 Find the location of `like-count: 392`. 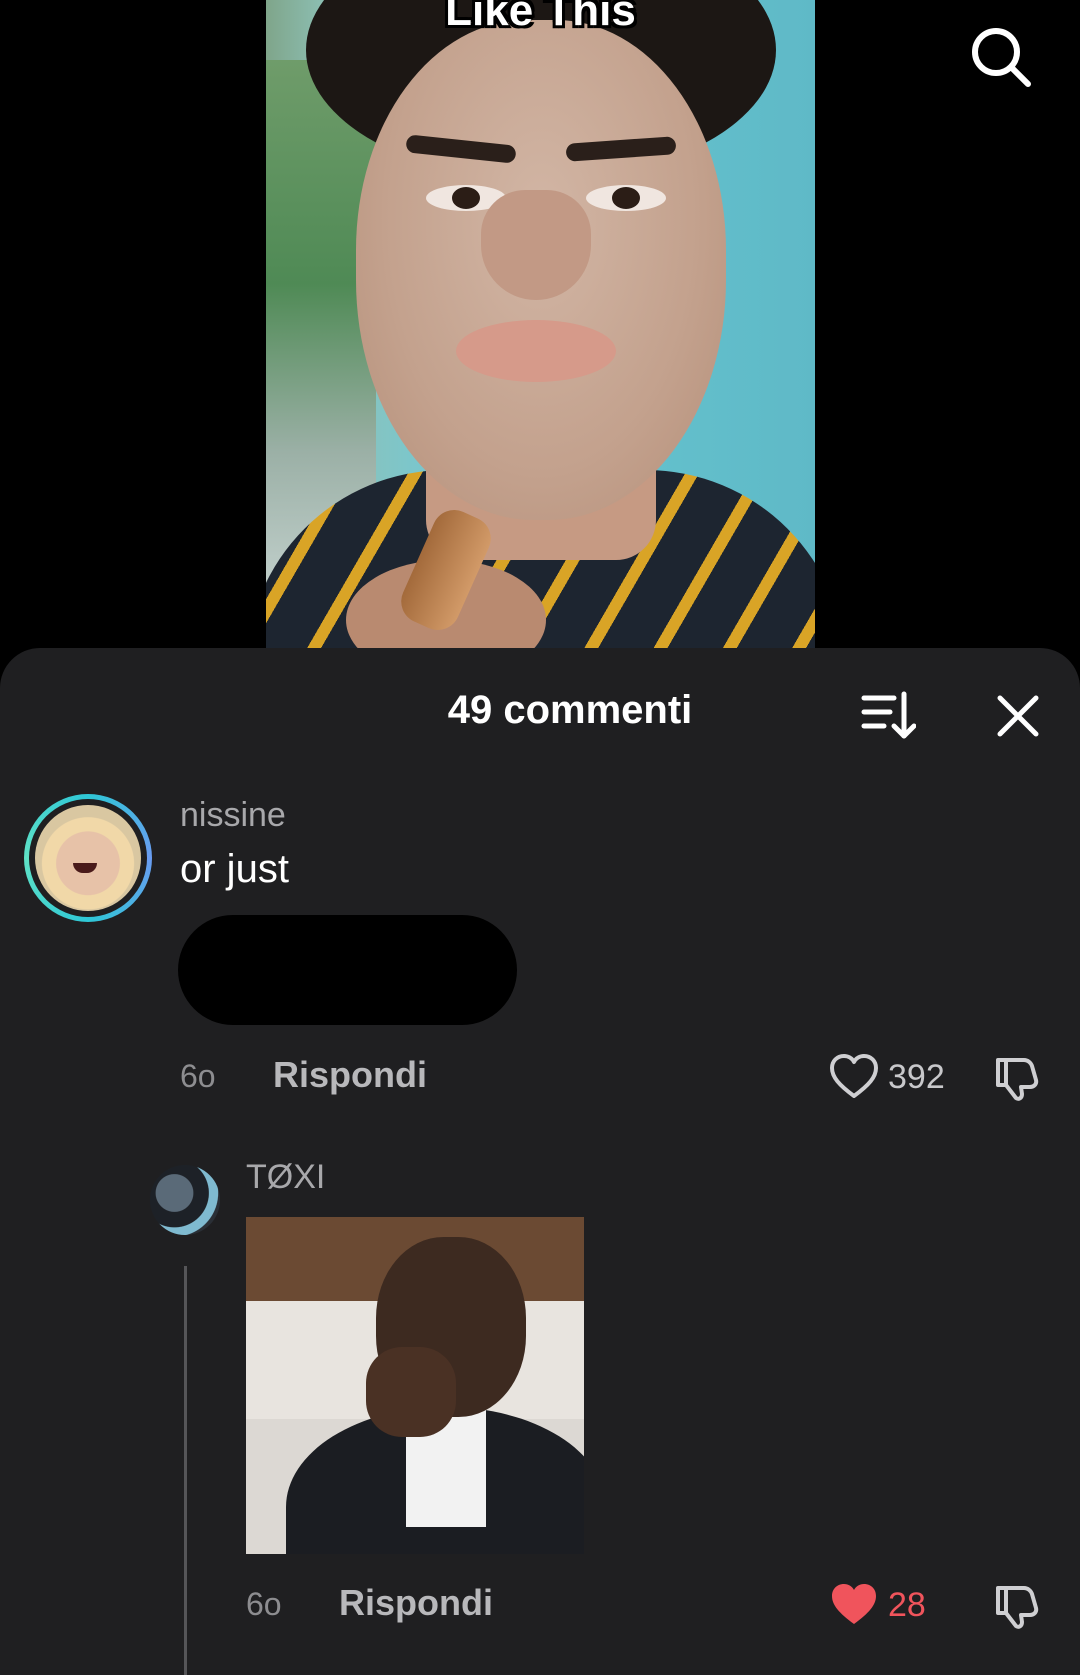

like-count: 392 is located at coordinates (916, 1077).